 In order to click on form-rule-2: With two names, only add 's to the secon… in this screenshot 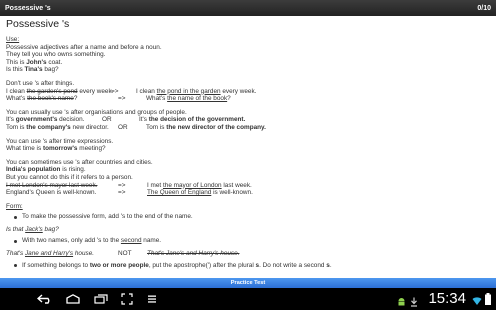, I will do `click(248, 241)`.